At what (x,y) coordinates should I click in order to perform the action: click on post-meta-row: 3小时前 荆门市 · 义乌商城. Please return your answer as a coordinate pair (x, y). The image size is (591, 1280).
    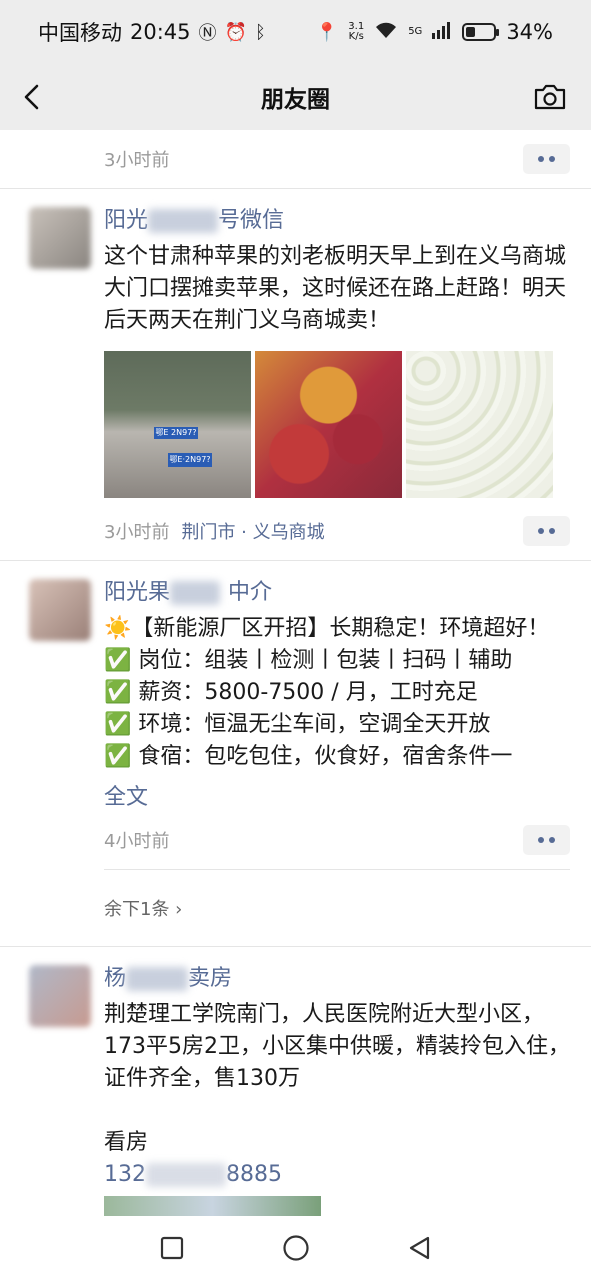
    Looking at the image, I should click on (295, 531).